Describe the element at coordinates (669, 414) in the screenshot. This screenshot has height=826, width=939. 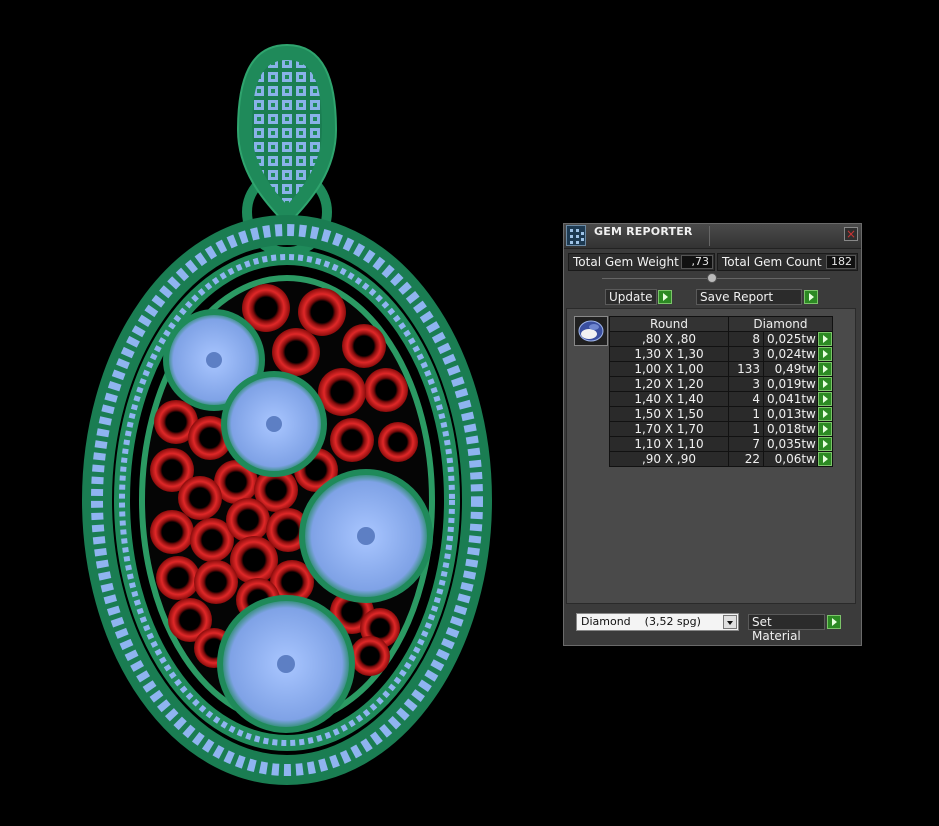
I see `gem-size-cell: 1,50 X 1,50` at that location.